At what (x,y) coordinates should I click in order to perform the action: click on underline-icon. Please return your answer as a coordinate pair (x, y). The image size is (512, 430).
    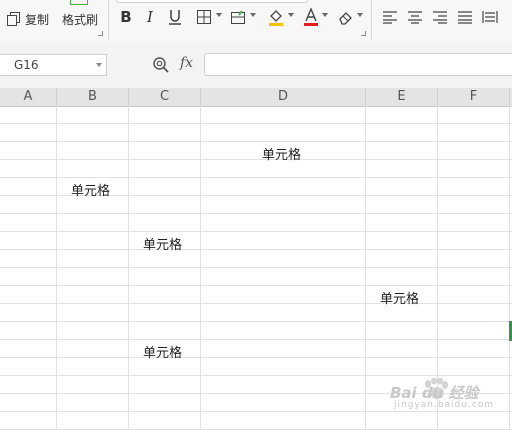
    Looking at the image, I should click on (175, 17).